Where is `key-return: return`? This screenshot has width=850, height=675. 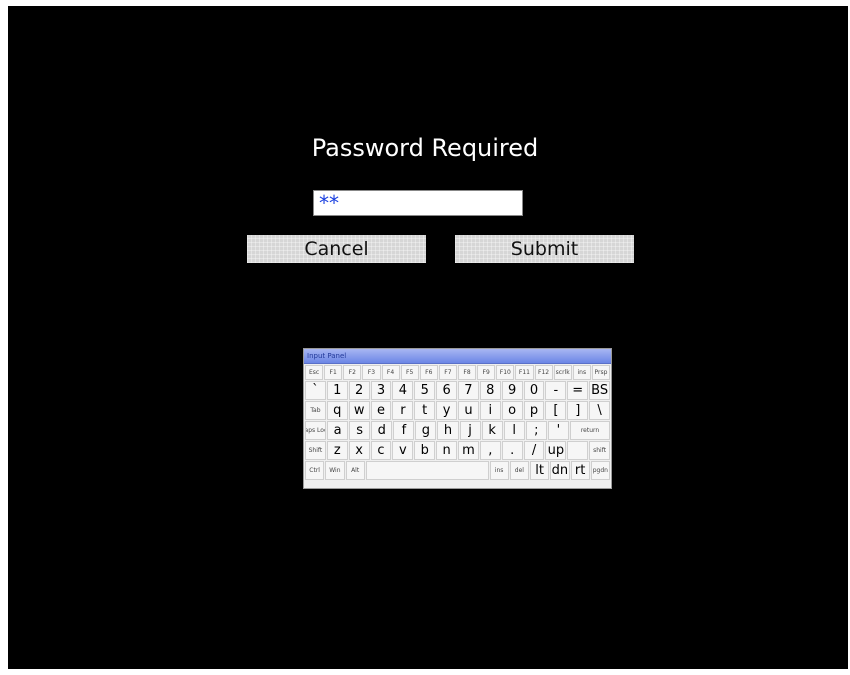
key-return: return is located at coordinates (590, 430).